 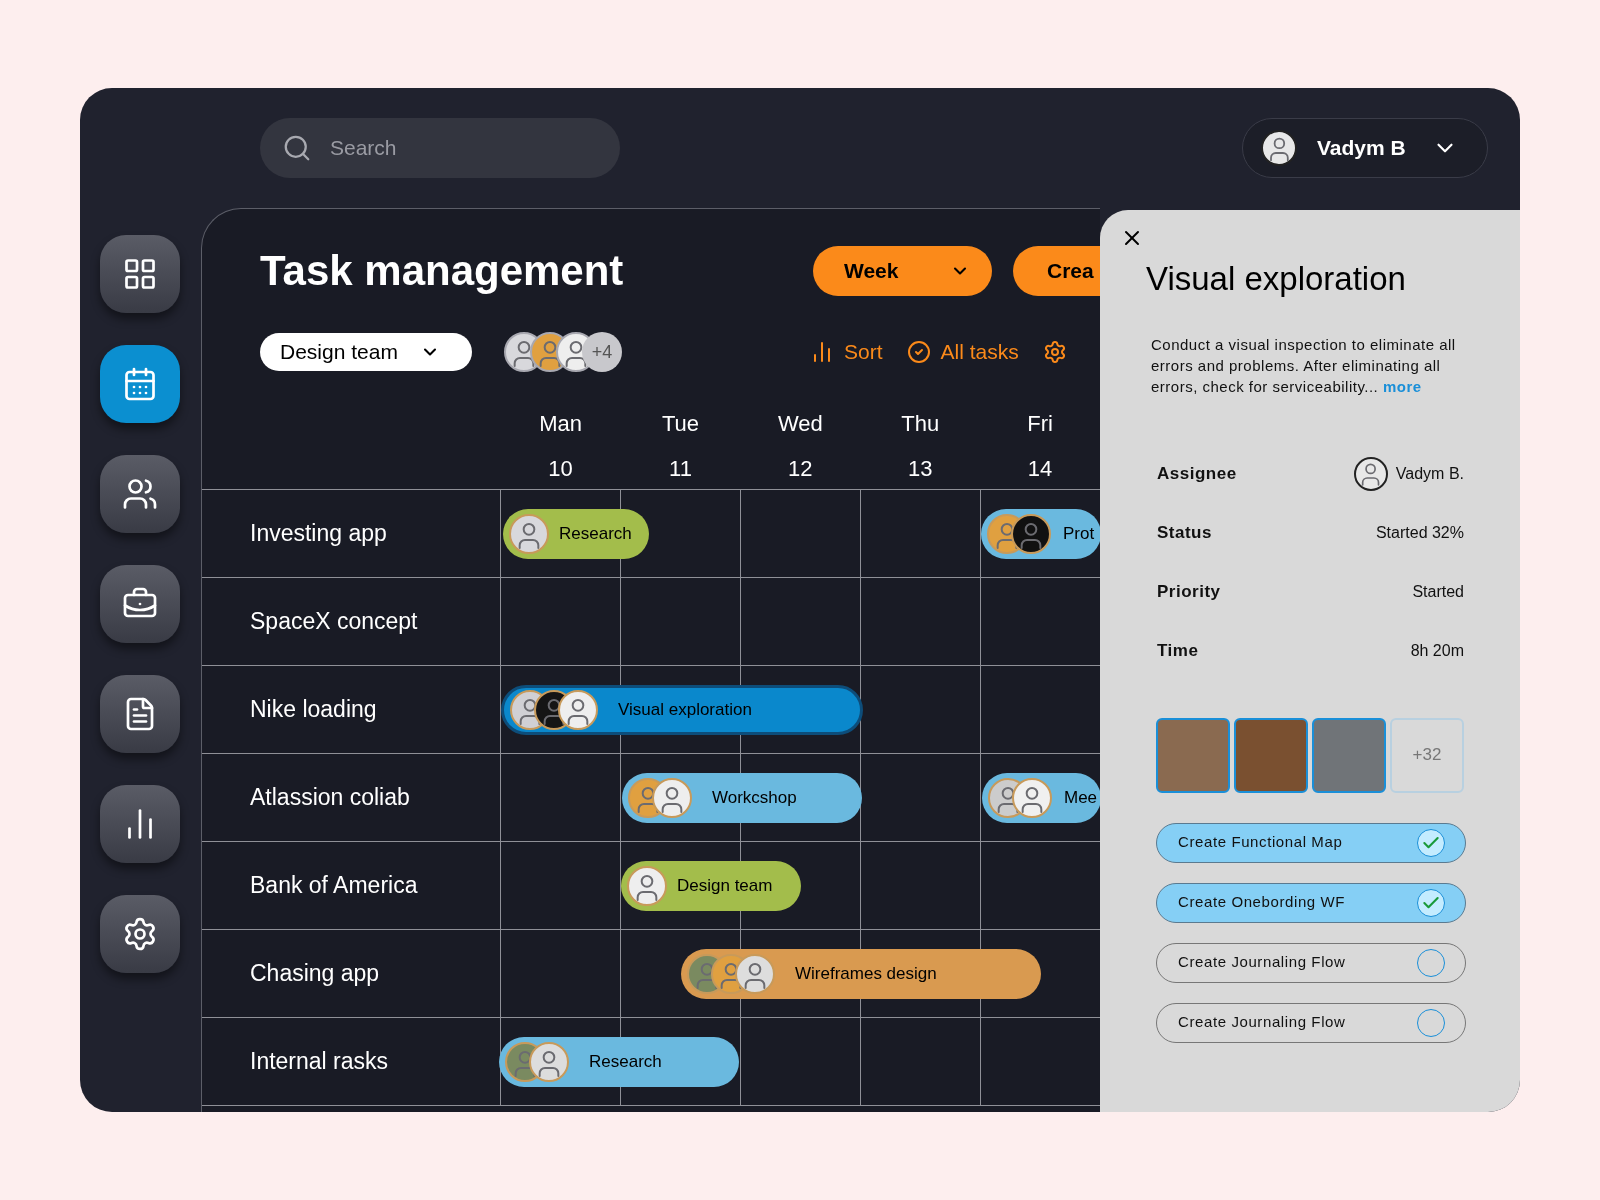 I want to click on project-name: Chasing app, so click(x=315, y=974).